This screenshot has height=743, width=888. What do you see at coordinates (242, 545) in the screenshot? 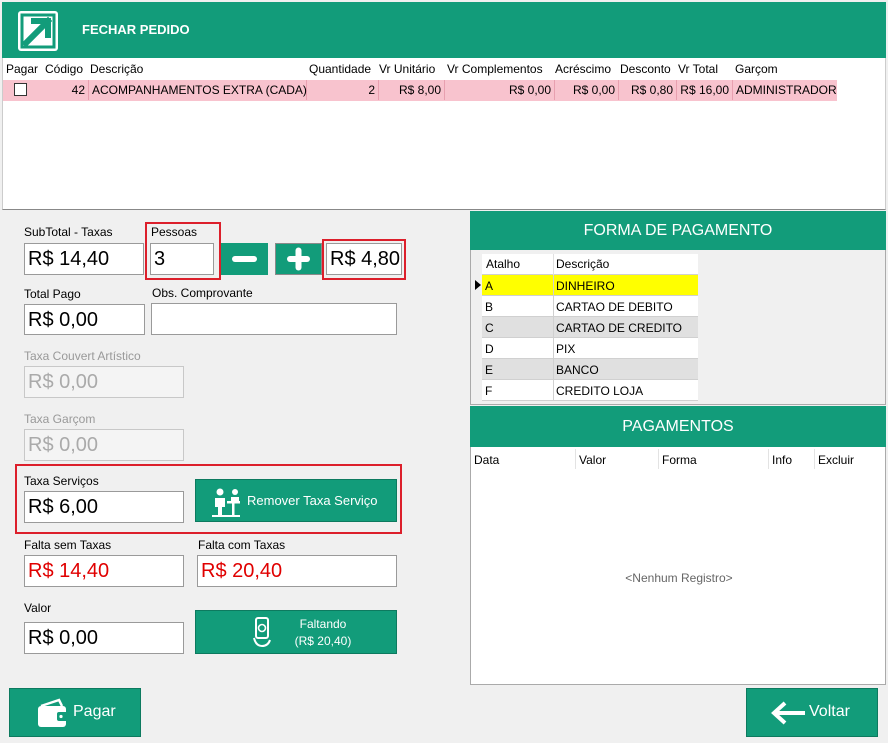
I see `falta-com-taxas-label: Falta com Taxas` at bounding box center [242, 545].